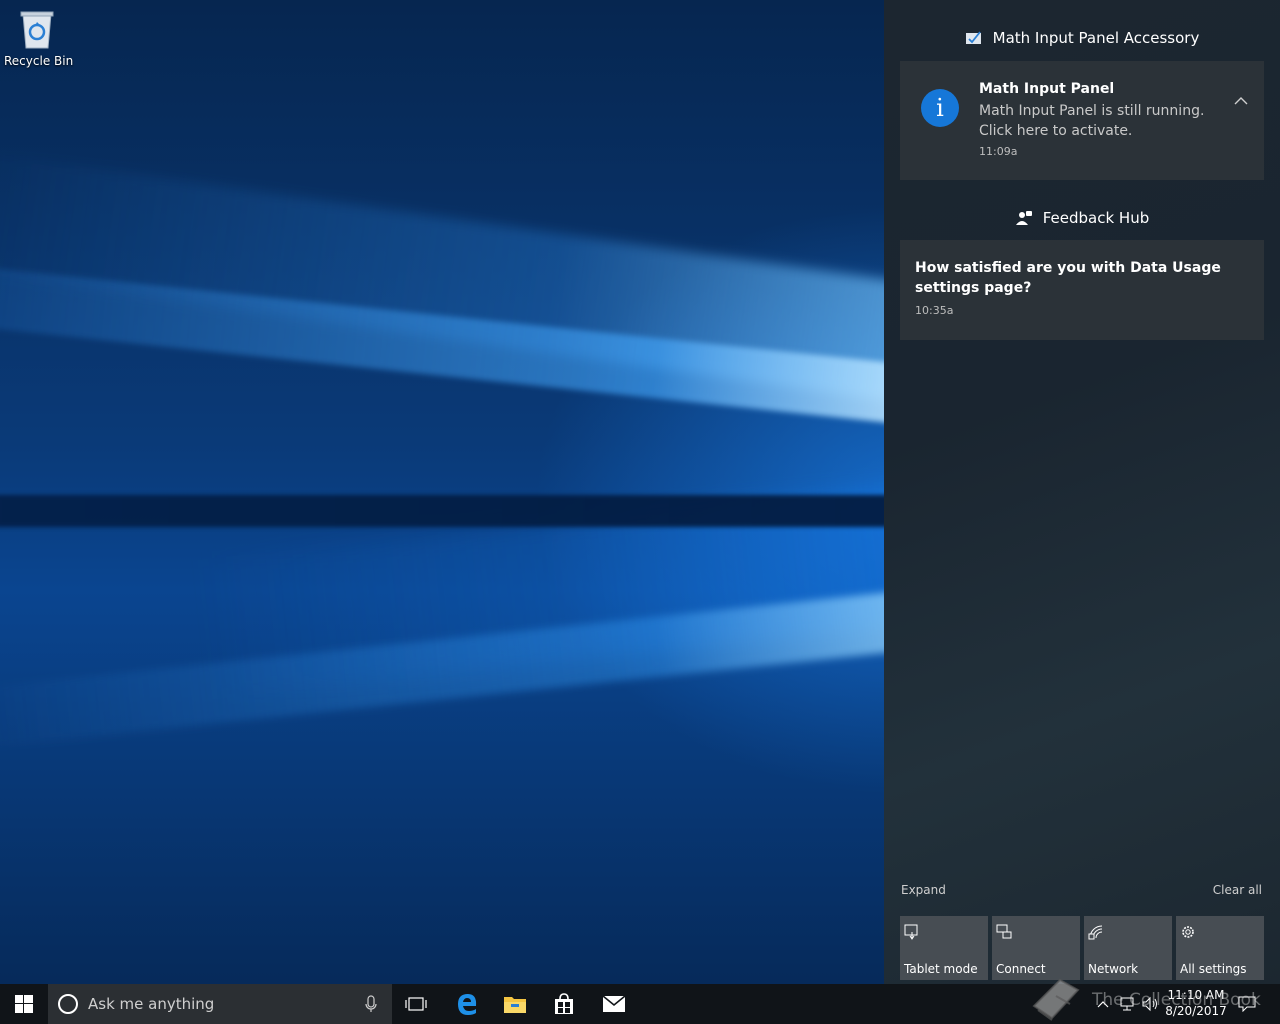 The width and height of the screenshot is (1280, 1024). I want to click on tablet-mode-icon, so click(912, 932).